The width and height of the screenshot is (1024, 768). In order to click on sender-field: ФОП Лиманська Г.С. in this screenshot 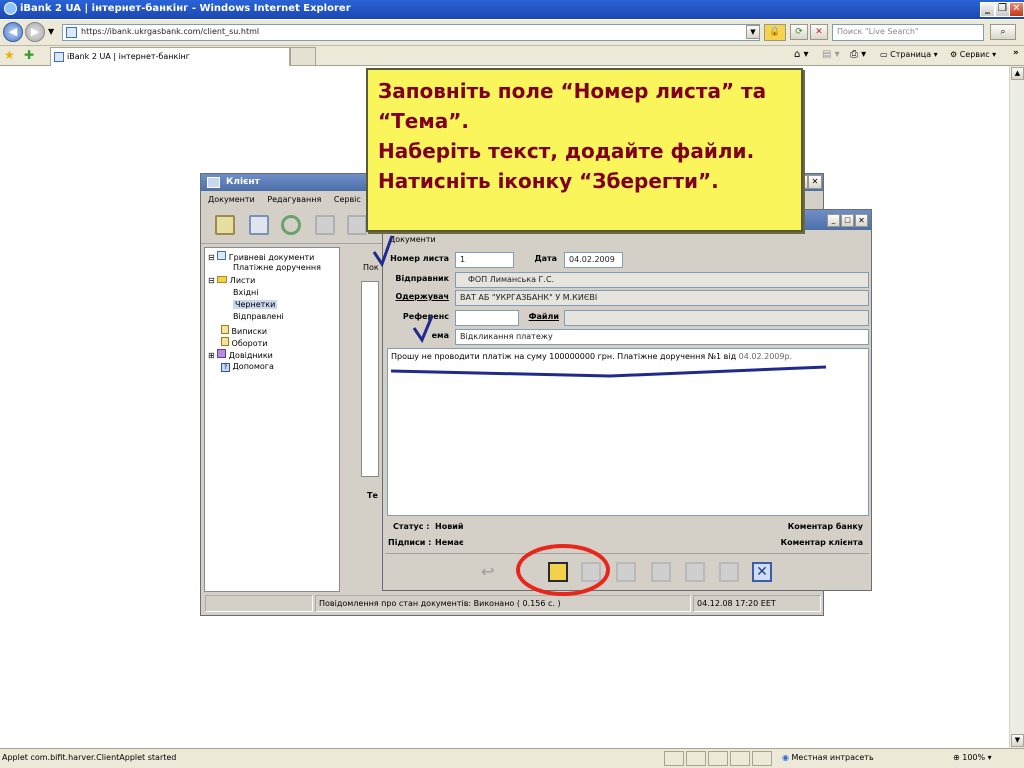, I will do `click(662, 280)`.